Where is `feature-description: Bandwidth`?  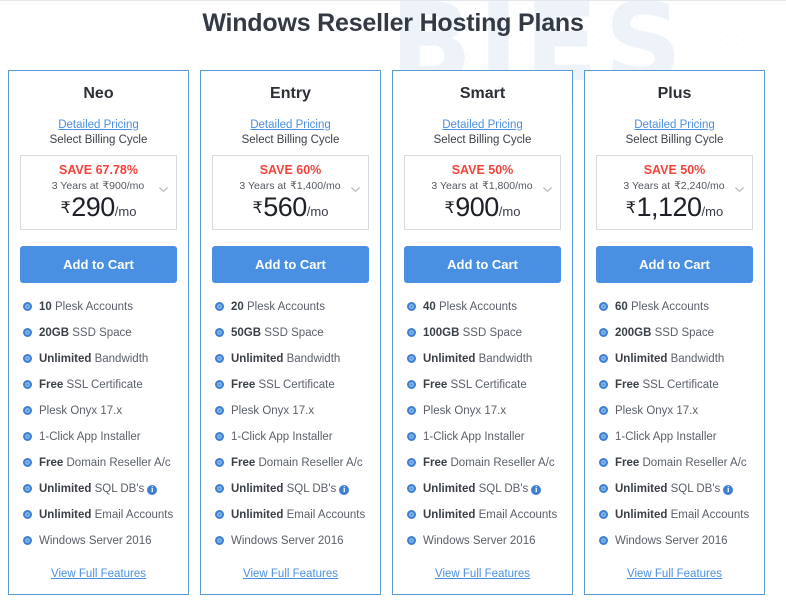 feature-description: Bandwidth is located at coordinates (504, 359).